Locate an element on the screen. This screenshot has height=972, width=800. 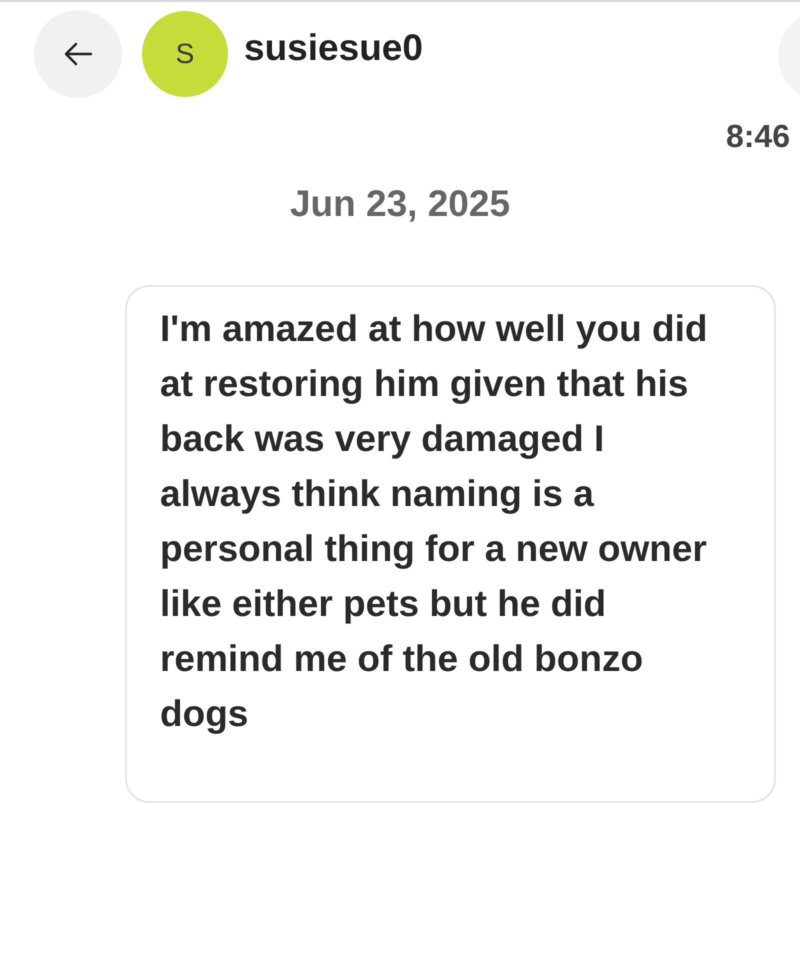
date-label: Jun 23, 2025 is located at coordinates (400, 204).